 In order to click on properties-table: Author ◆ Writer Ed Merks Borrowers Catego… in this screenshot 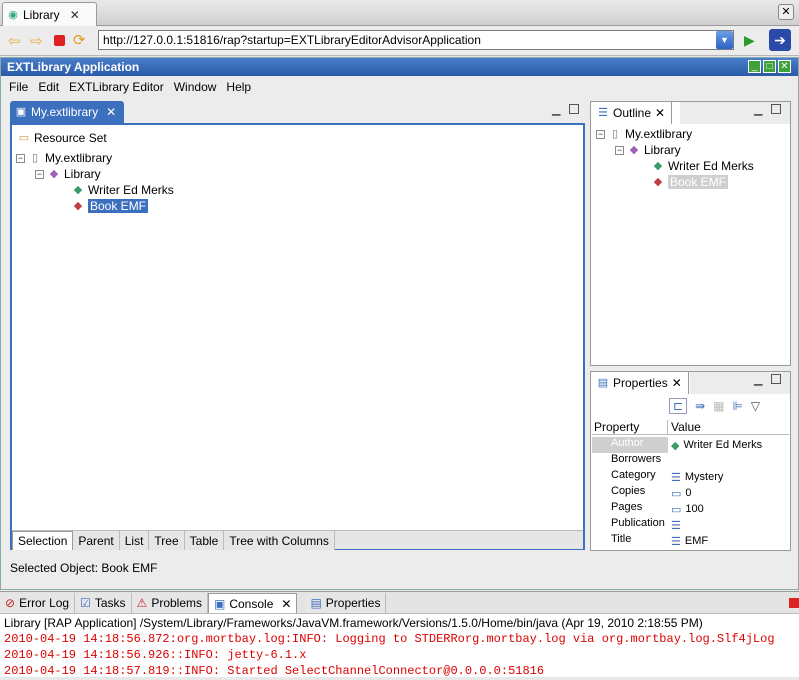, I will do `click(690, 493)`.